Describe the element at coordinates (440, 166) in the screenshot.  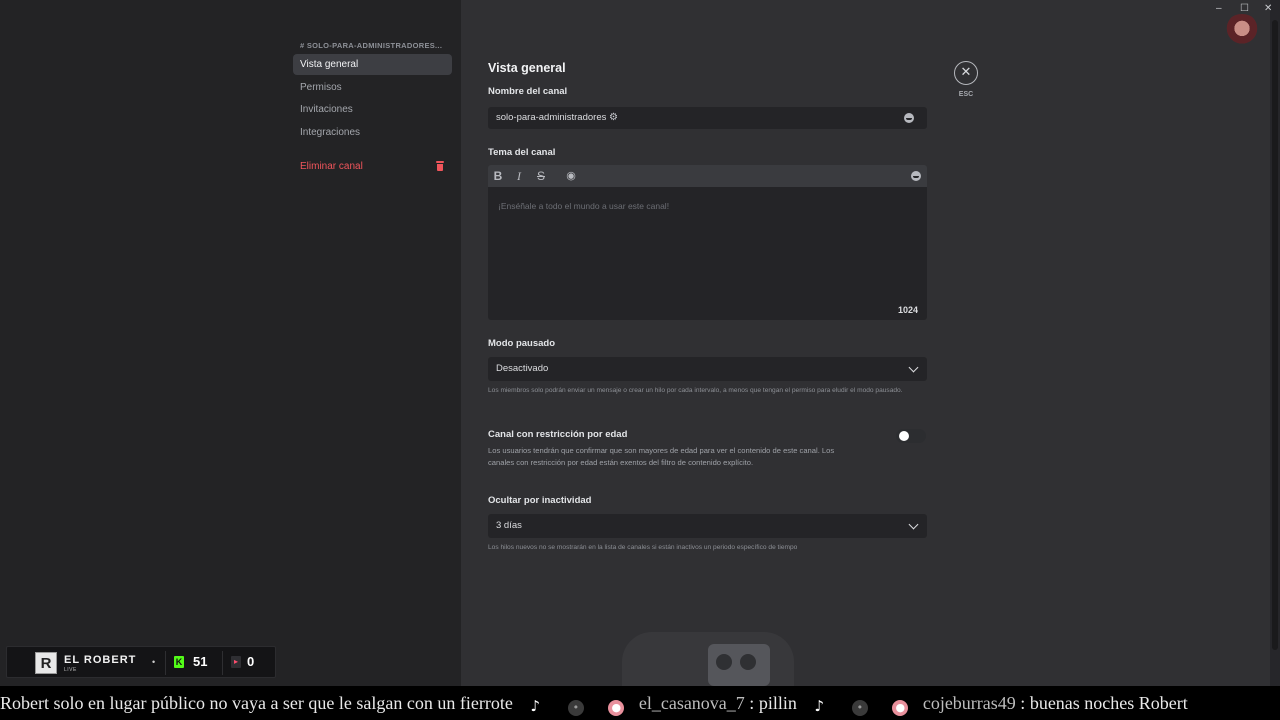
I see `trash-icon` at that location.